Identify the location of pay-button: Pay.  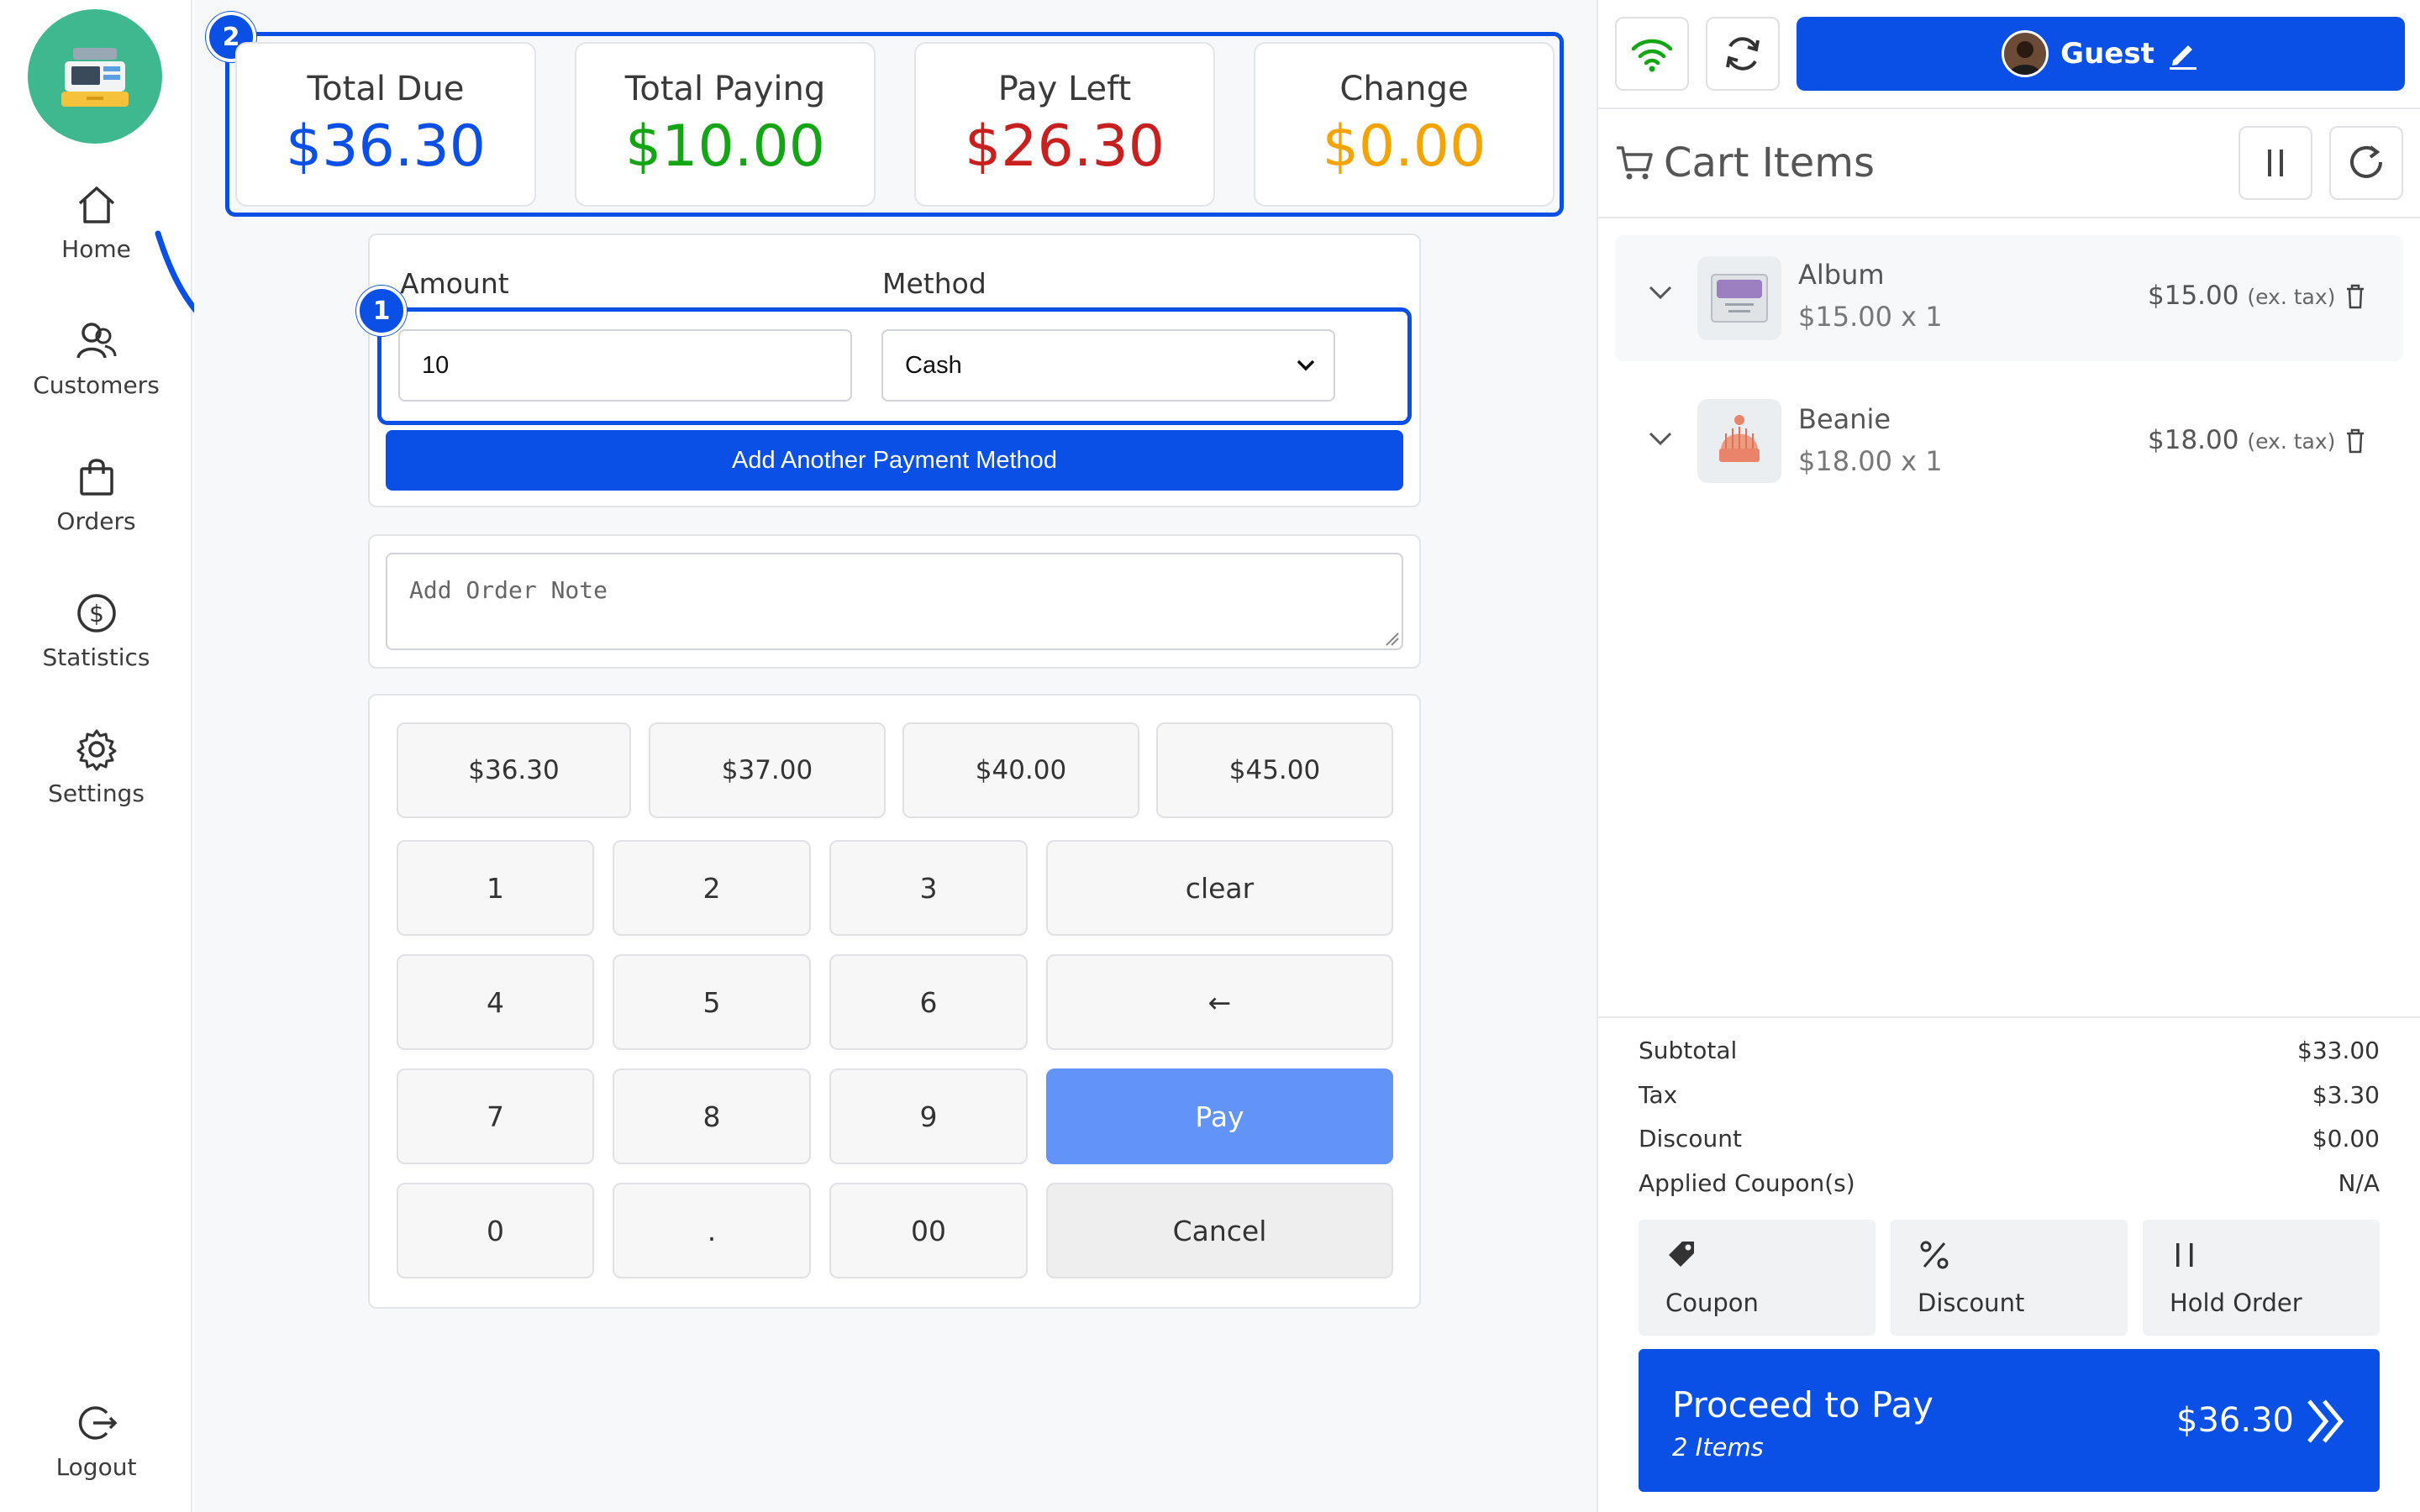
(1219, 1116).